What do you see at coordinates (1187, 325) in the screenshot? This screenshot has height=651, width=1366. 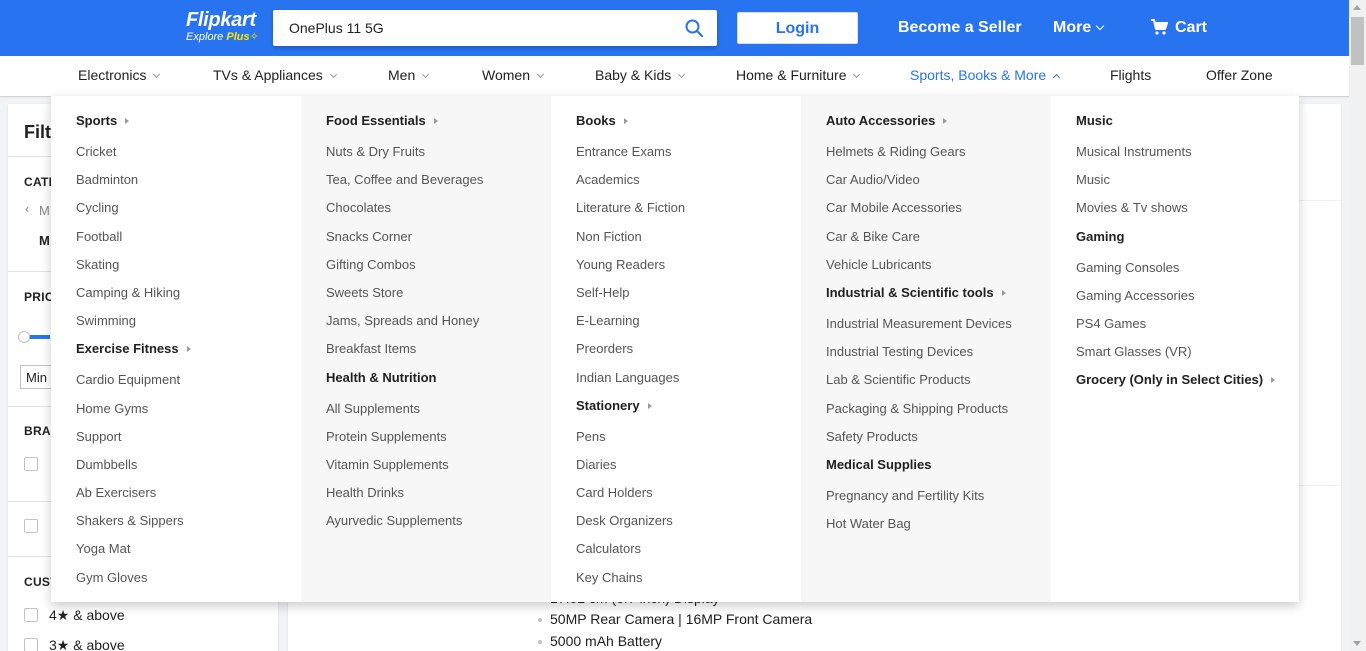 I see `menu-item: PS4 Games` at bounding box center [1187, 325].